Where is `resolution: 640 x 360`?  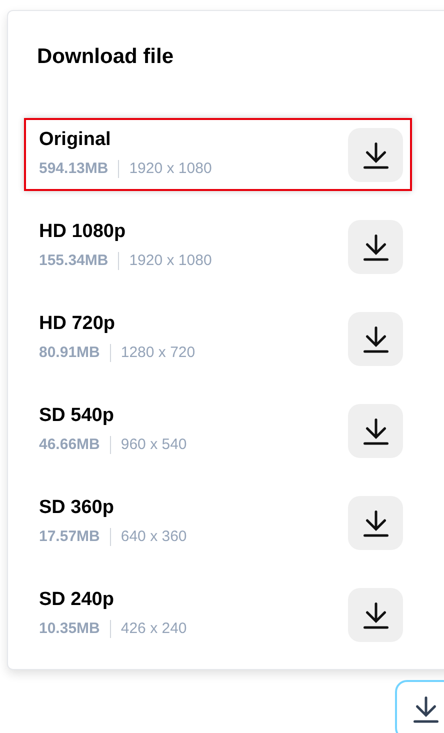
resolution: 640 x 360 is located at coordinates (153, 537).